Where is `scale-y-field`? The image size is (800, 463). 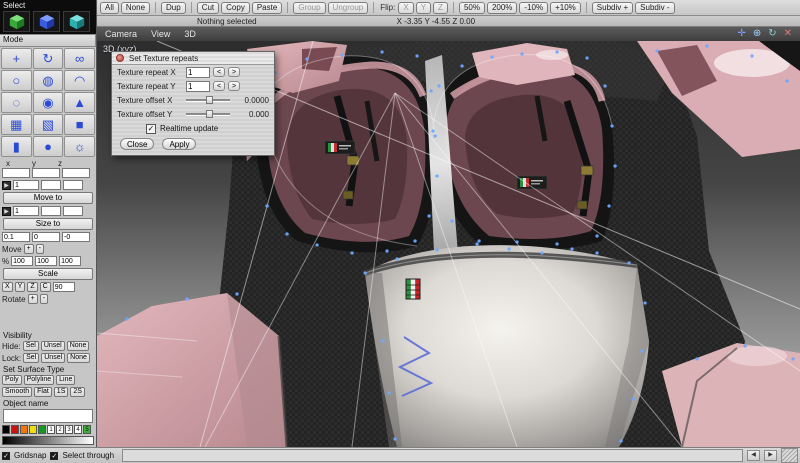
scale-y-field is located at coordinates (46, 261).